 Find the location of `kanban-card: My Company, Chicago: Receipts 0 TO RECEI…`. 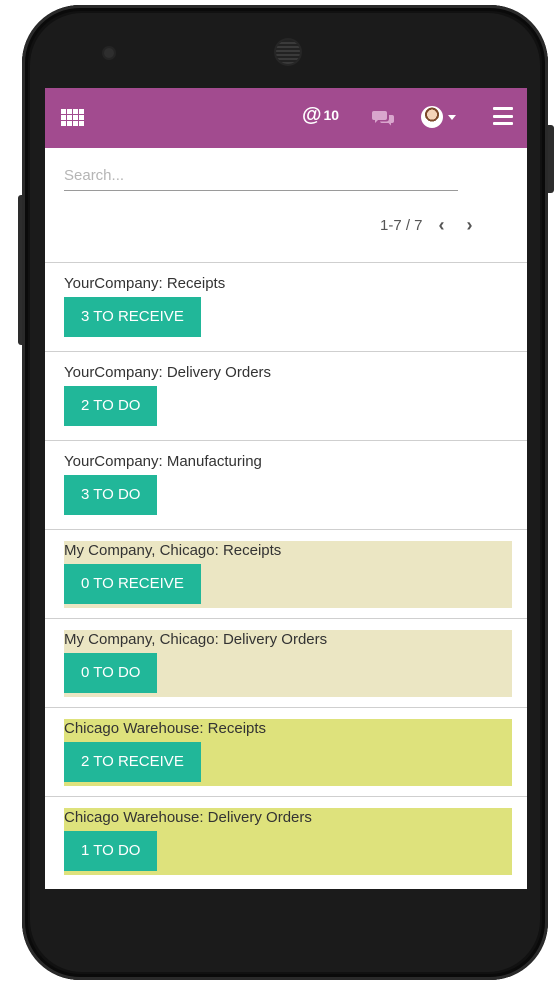

kanban-card: My Company, Chicago: Receipts 0 TO RECEI… is located at coordinates (286, 573).